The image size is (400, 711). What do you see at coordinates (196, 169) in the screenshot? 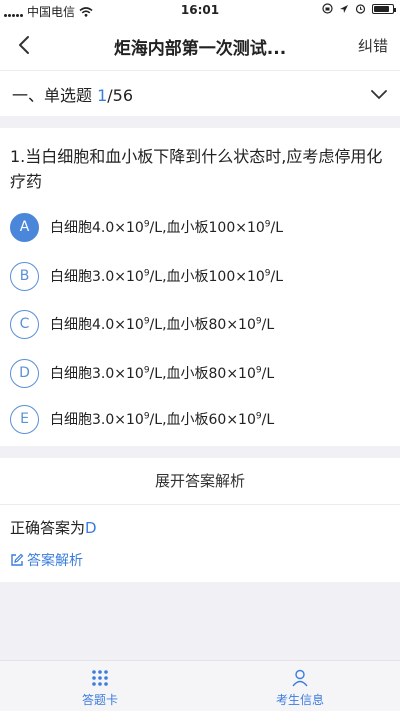
I see `question-stem: 1.当白细胞和血小板下降到什么状态时,应考虑停用化疗药` at bounding box center [196, 169].